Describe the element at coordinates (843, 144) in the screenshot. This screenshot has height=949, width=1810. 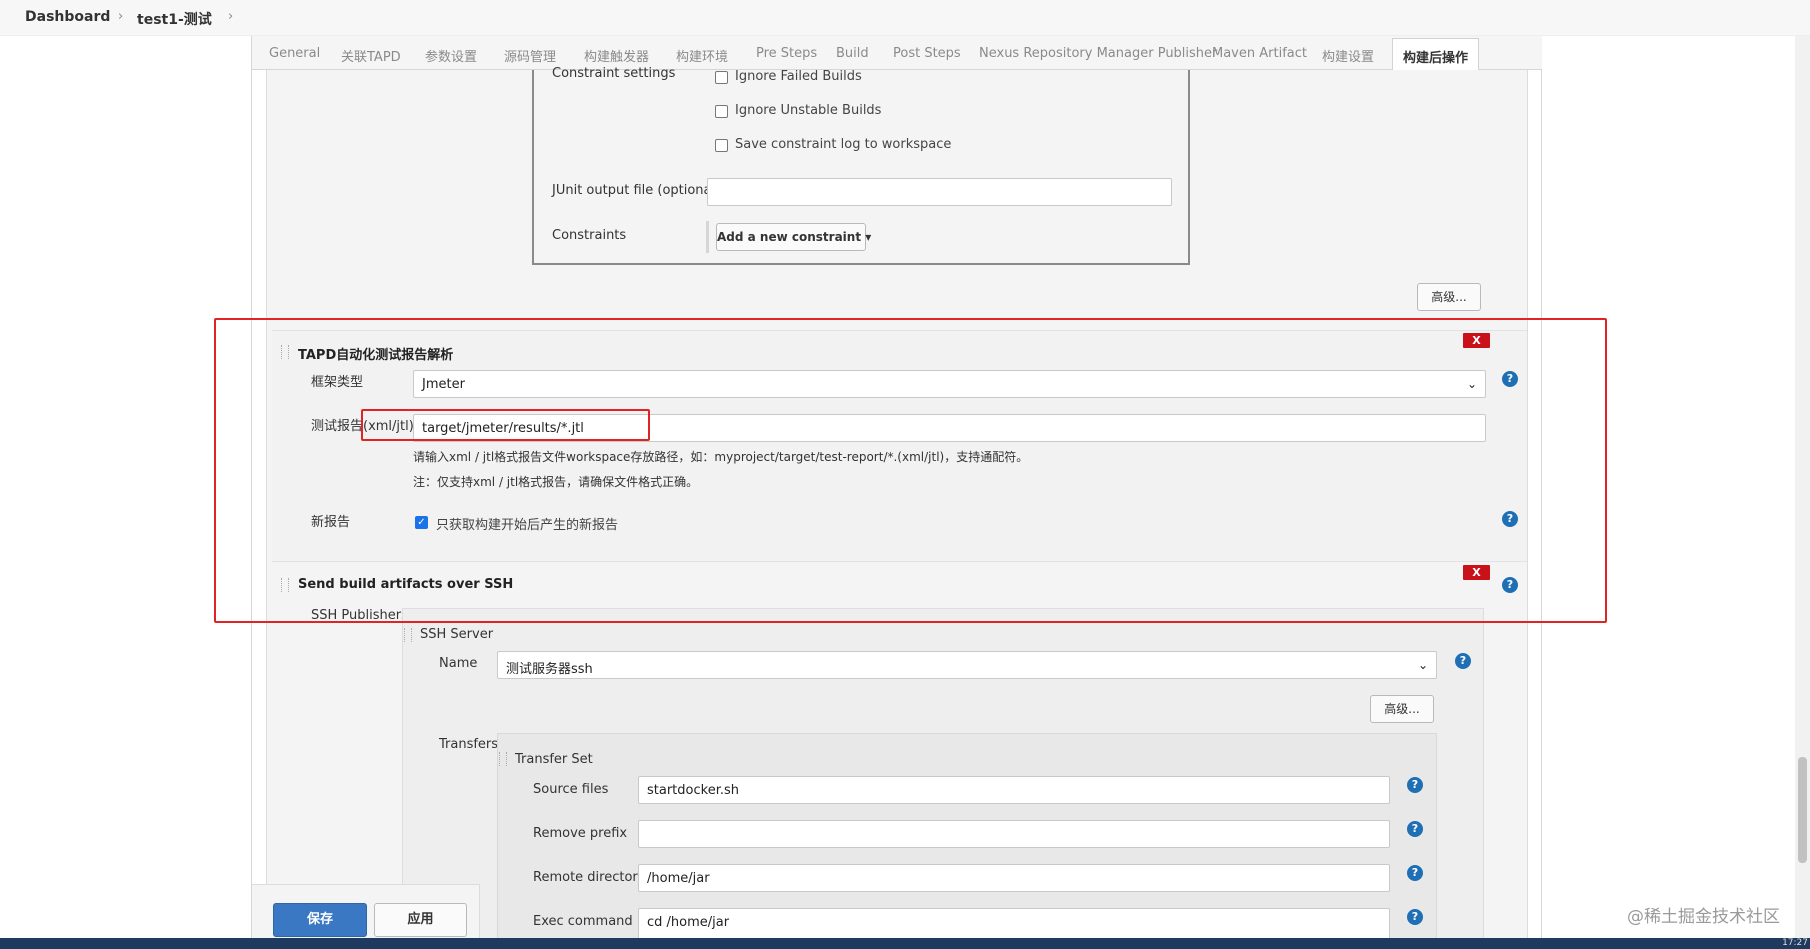
I see `save-constraint-log-label: Save constraint log to workspace` at that location.